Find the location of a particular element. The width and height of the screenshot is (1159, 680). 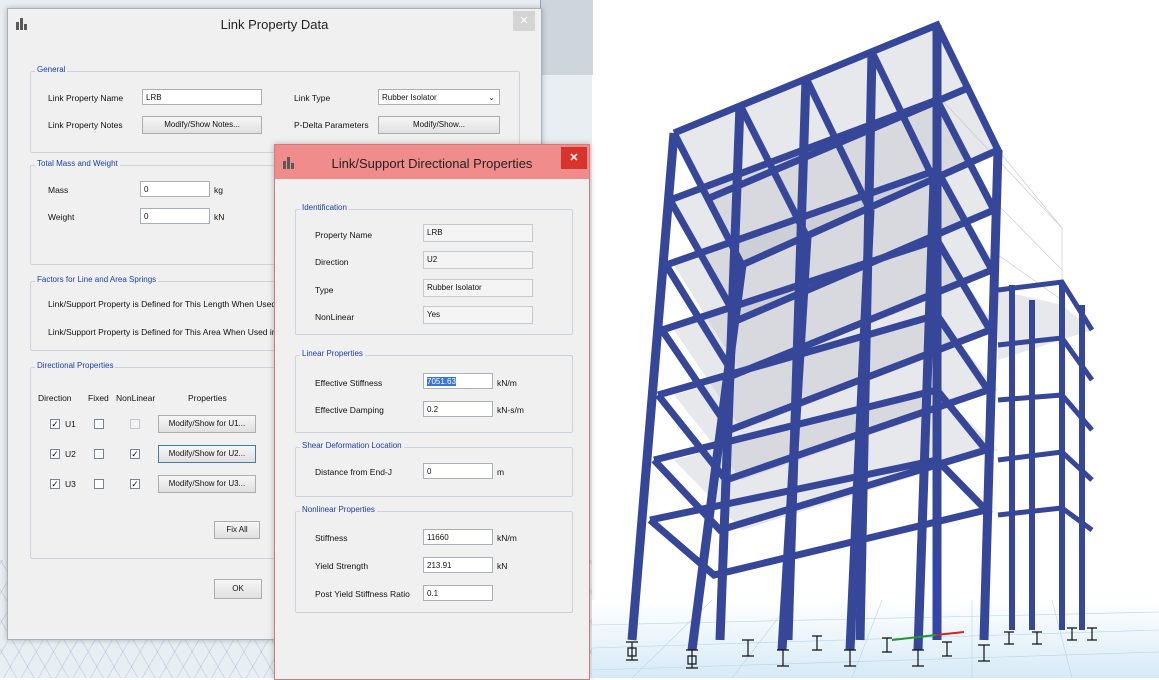

fixed-u1-checkbox is located at coordinates (99, 424).